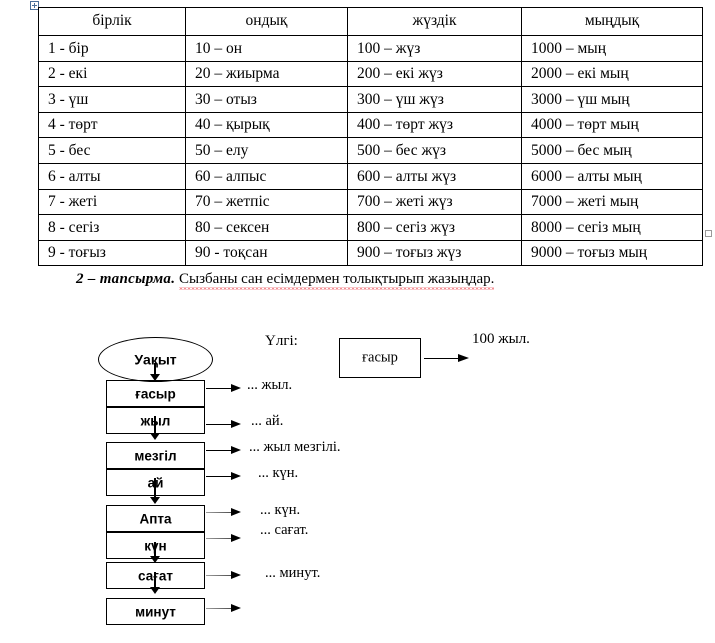  Describe the element at coordinates (434, 150) in the screenshot. I see `table-cell: 500 – бес жүз` at that location.